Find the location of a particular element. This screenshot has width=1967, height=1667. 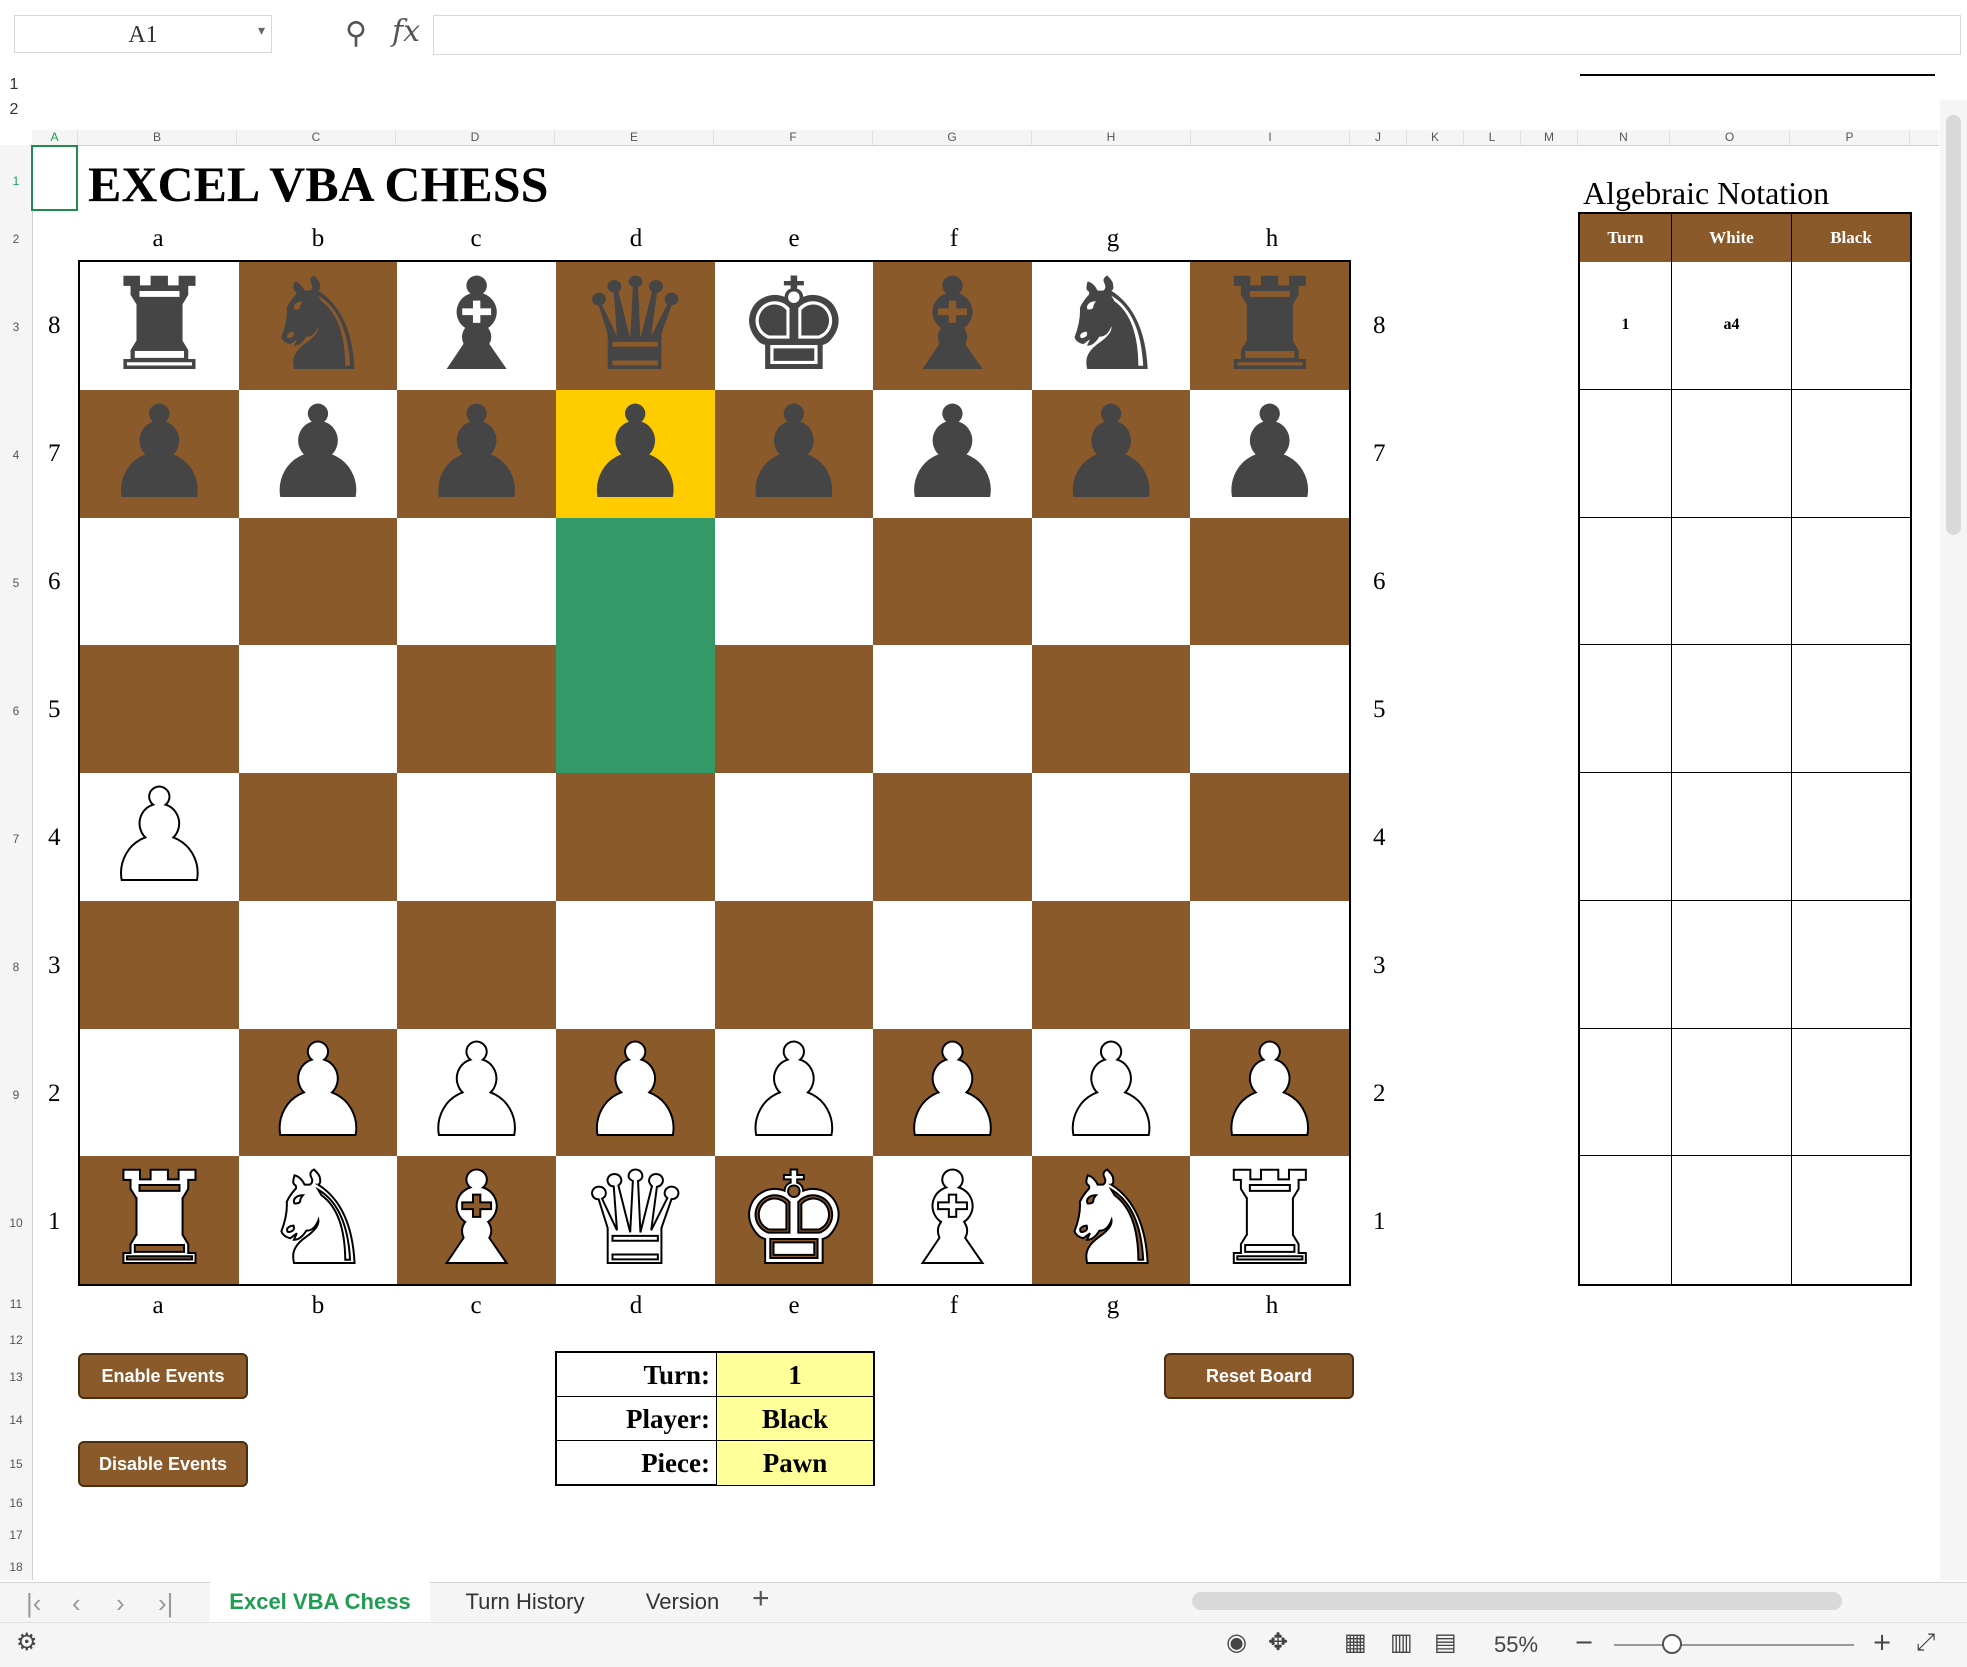

square-h2: ♟ is located at coordinates (1269, 1092).